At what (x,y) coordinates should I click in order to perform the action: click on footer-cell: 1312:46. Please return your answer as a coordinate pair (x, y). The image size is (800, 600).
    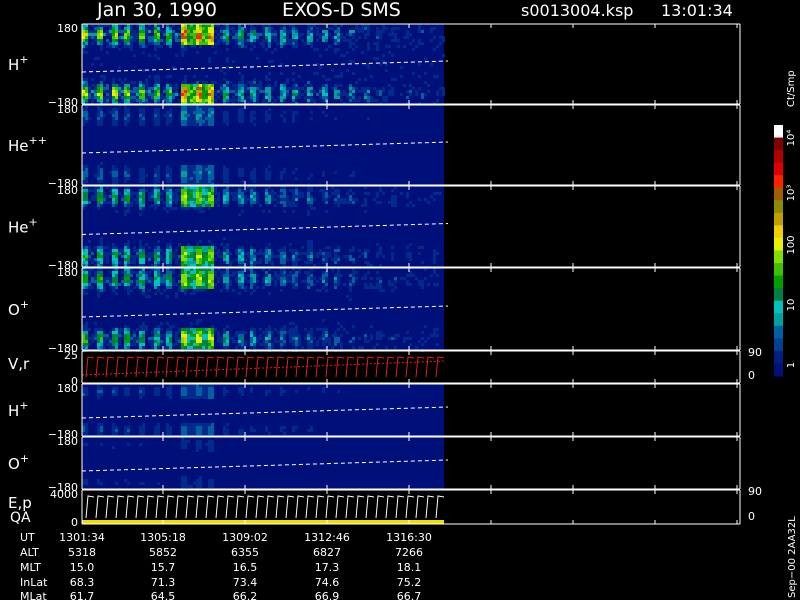
    Looking at the image, I should click on (327, 537).